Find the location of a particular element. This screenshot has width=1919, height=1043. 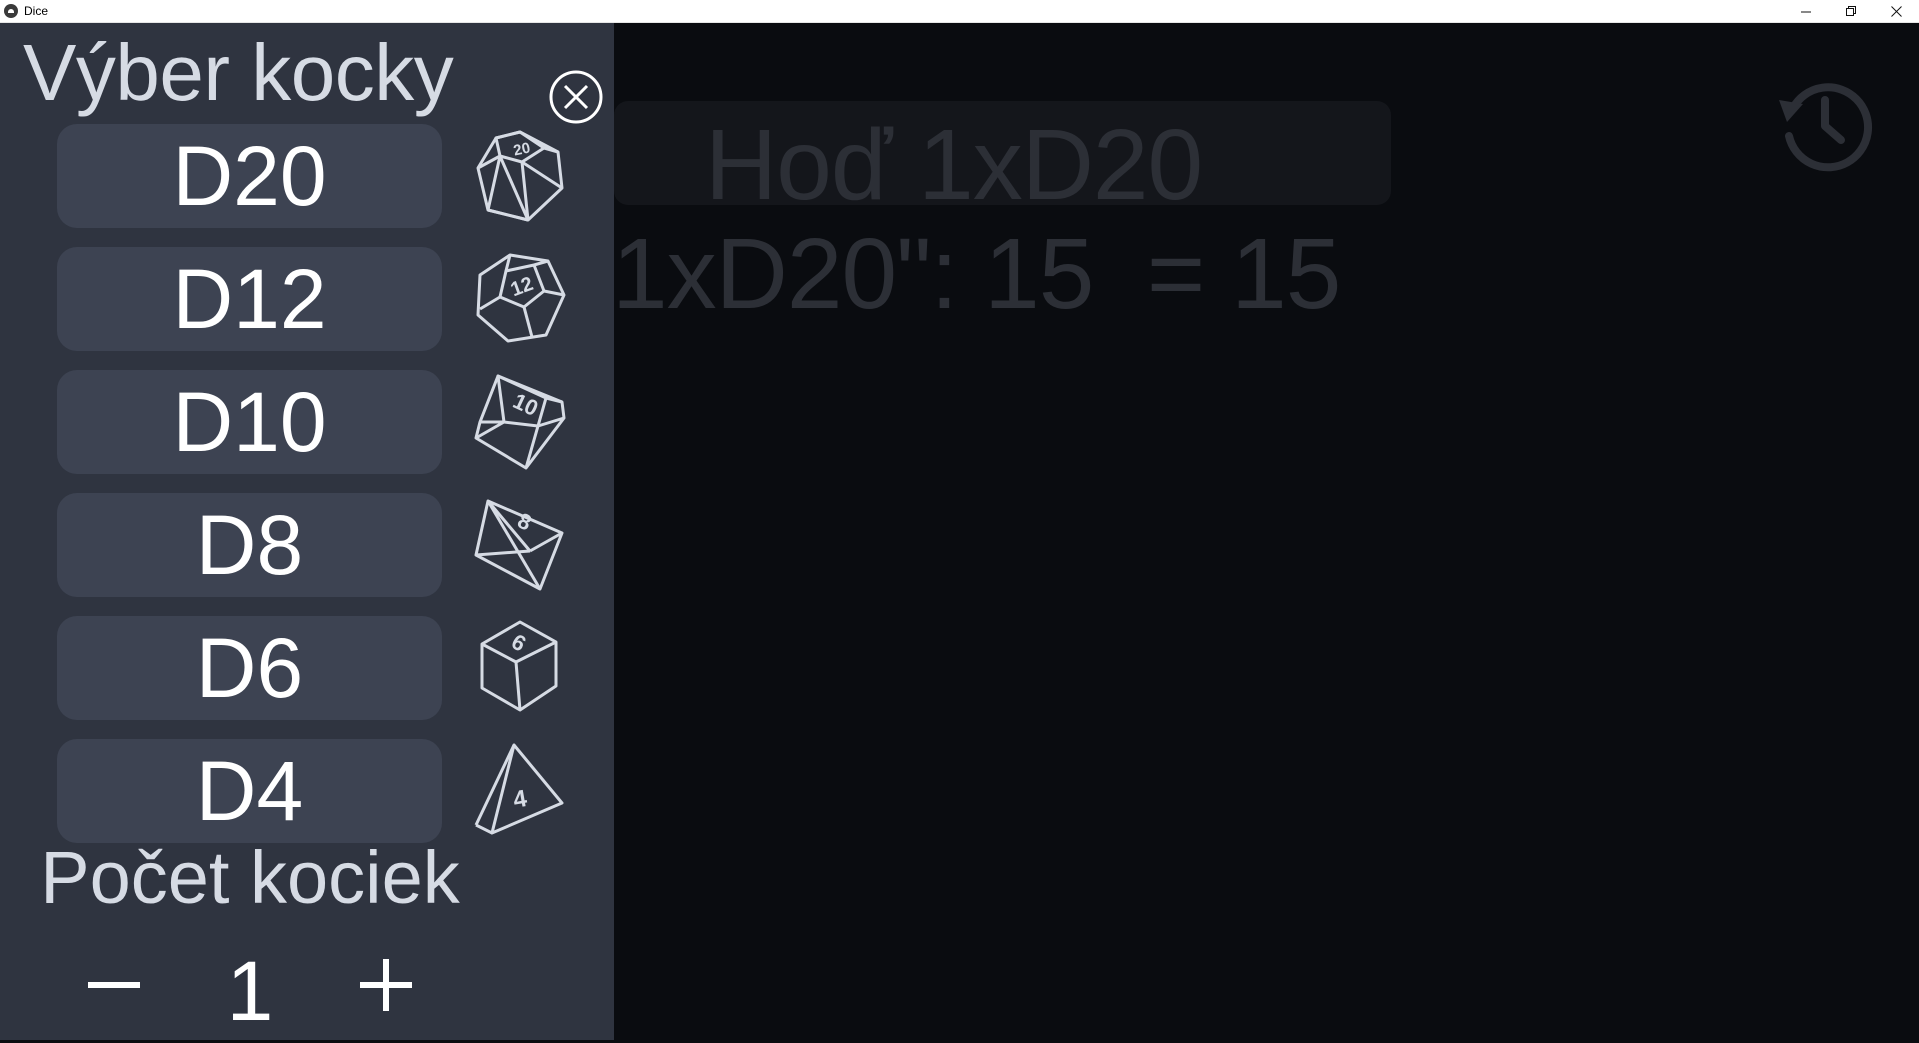

dice-count-stepper: 1 is located at coordinates (250, 993).